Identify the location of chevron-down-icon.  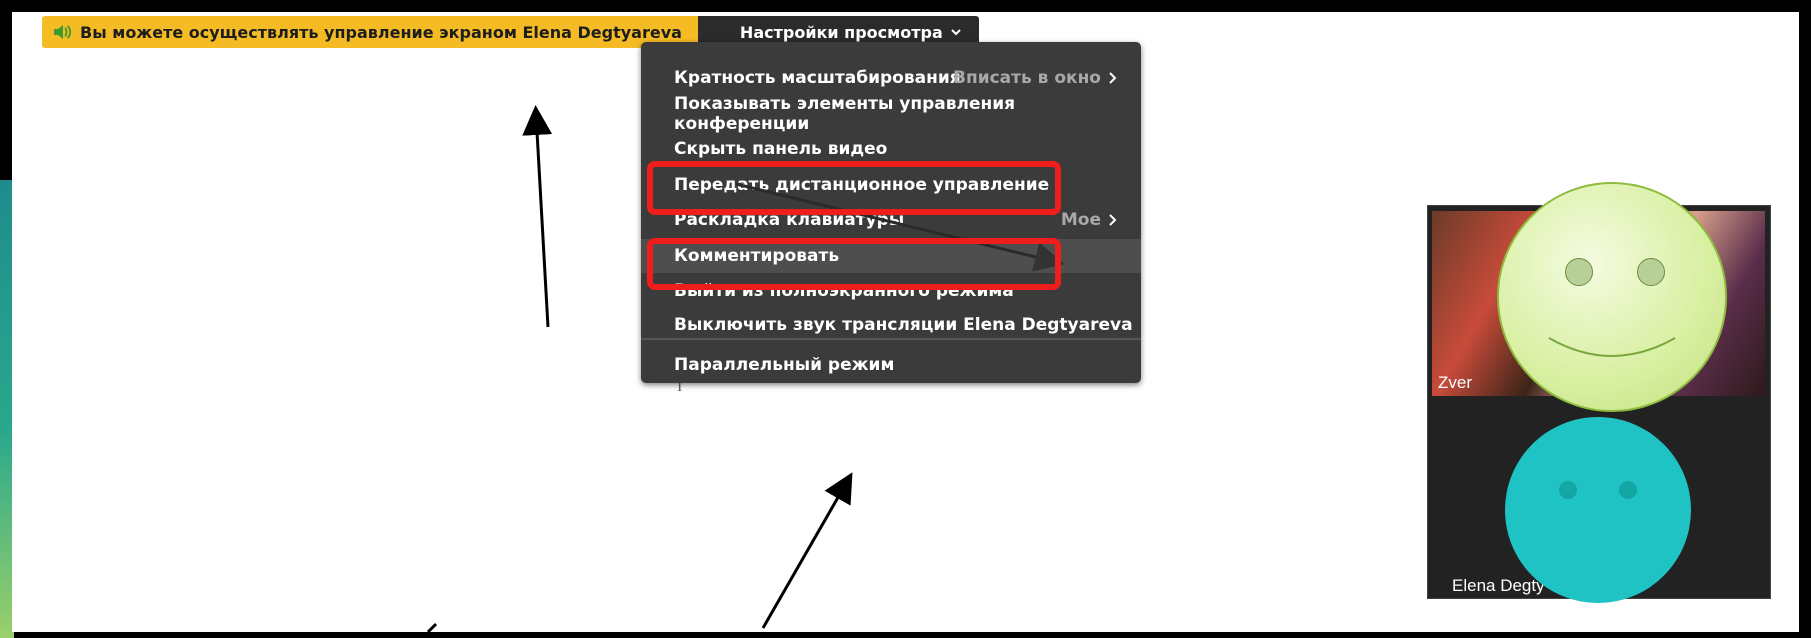
(956, 32).